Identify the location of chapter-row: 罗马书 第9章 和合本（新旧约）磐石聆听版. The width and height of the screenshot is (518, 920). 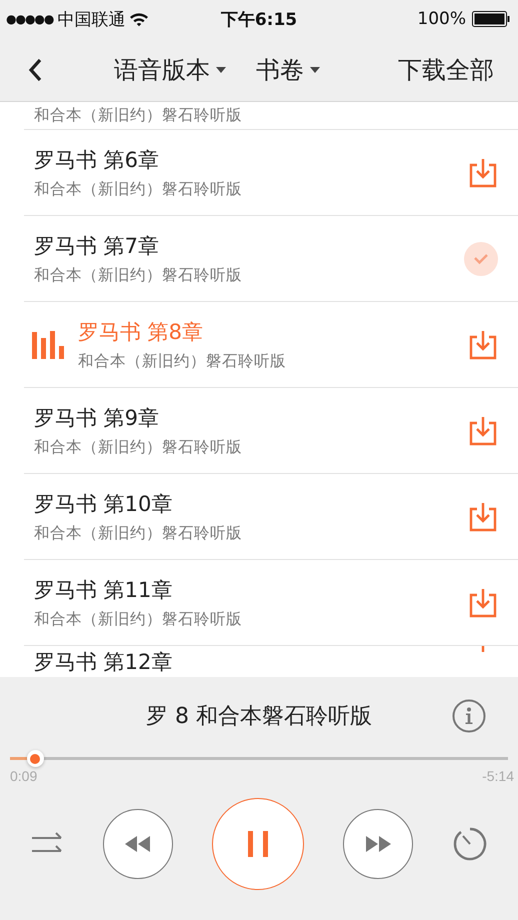
(271, 431).